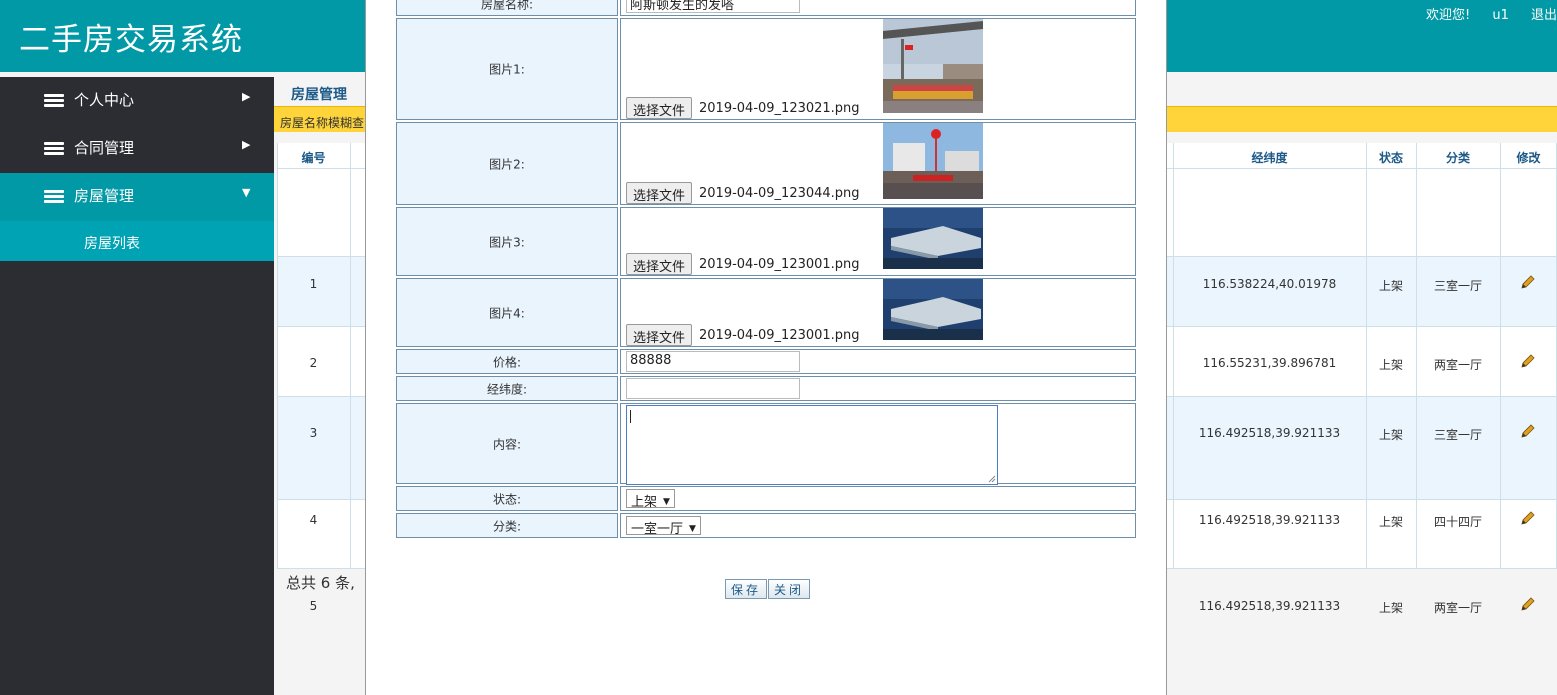 Image resolution: width=1557 pixels, height=695 pixels. I want to click on sidebar-item-contract-management: 合同管理 ▶, so click(137, 149).